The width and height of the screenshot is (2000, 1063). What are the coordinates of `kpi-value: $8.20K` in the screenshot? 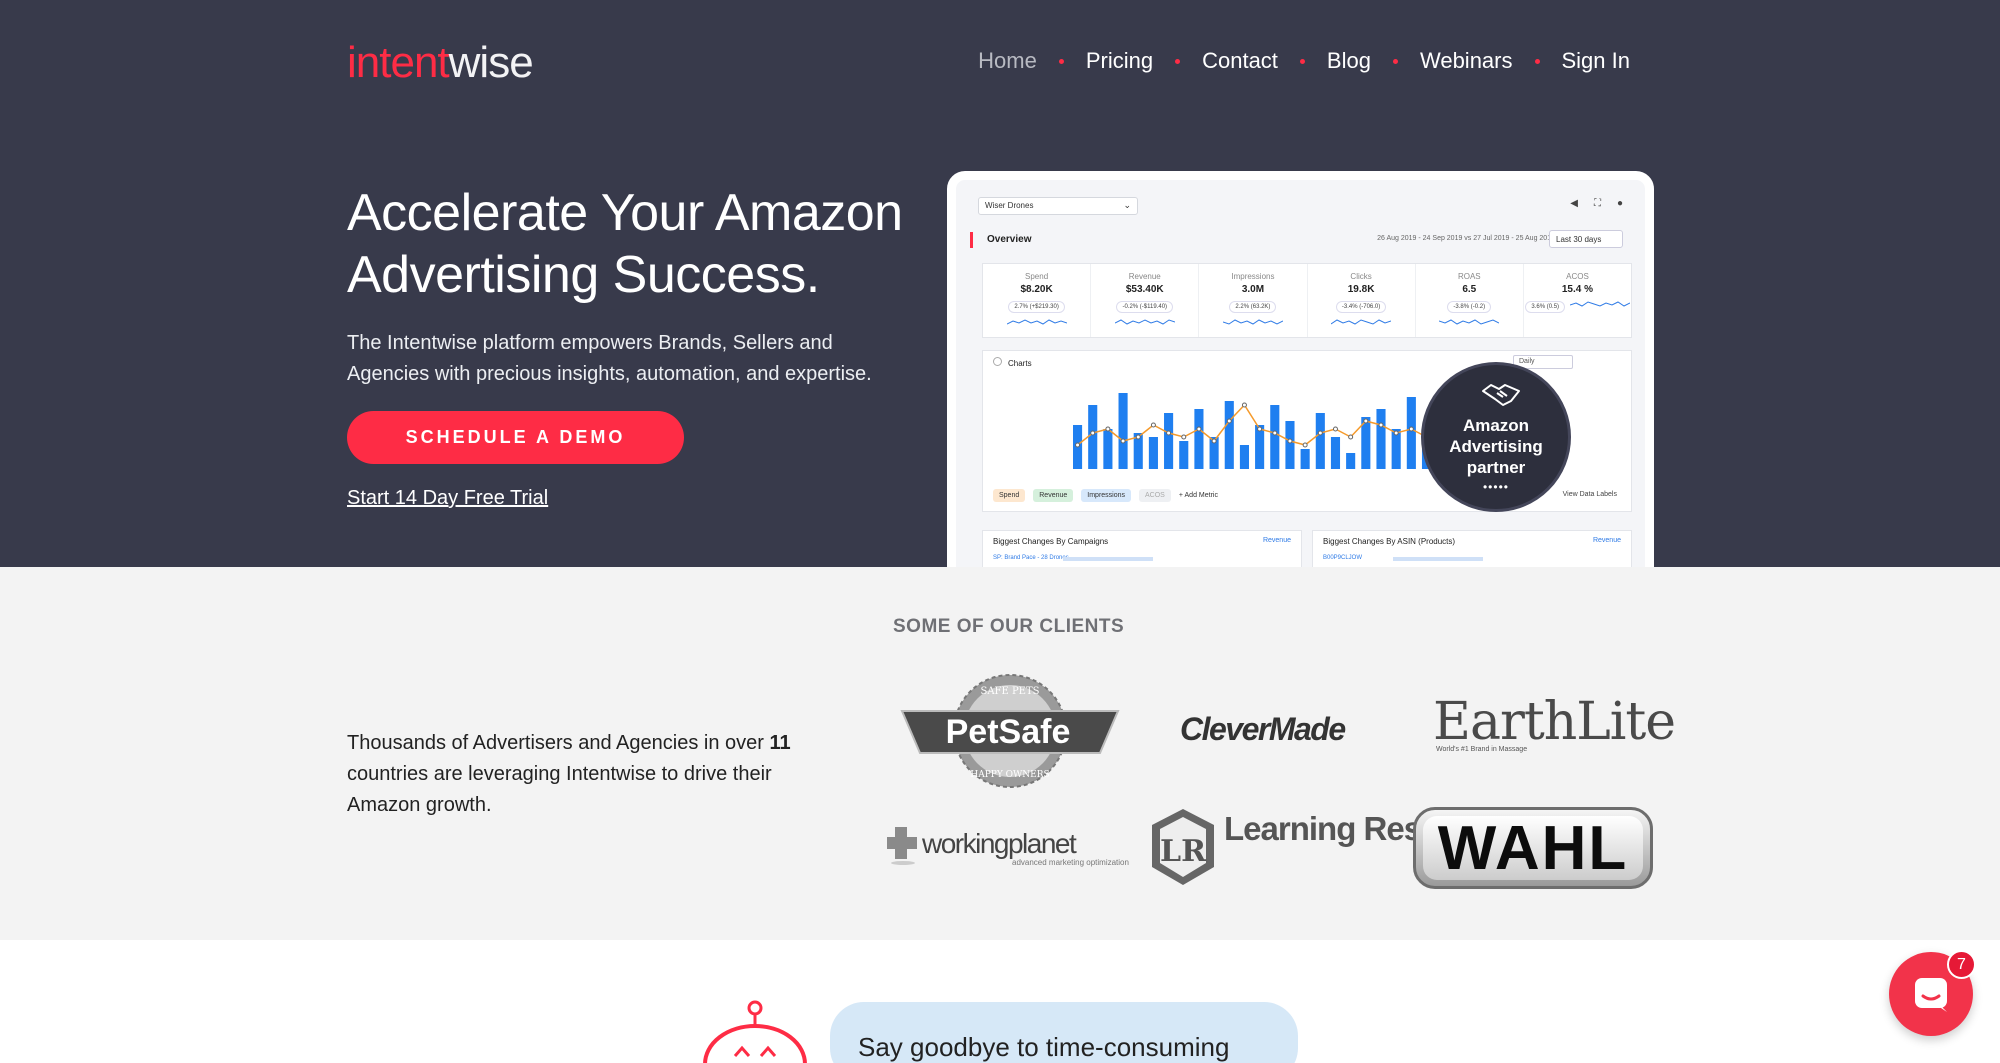 It's located at (1036, 289).